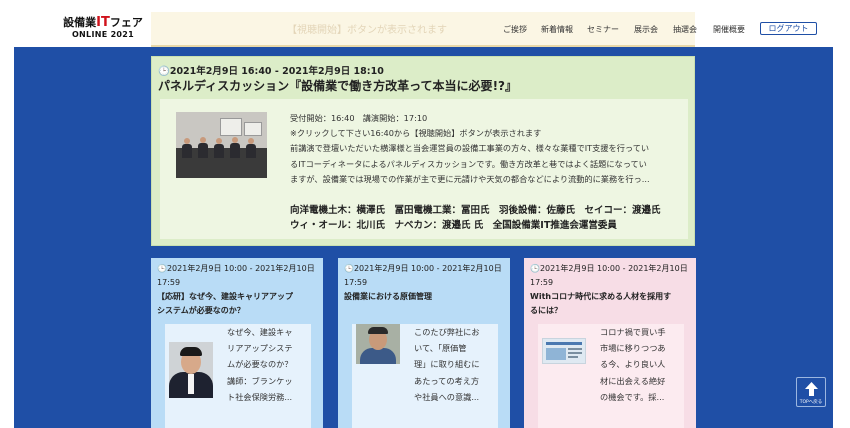 This screenshot has width=850, height=428. What do you see at coordinates (564, 351) in the screenshot?
I see `slide-thumbnail` at bounding box center [564, 351].